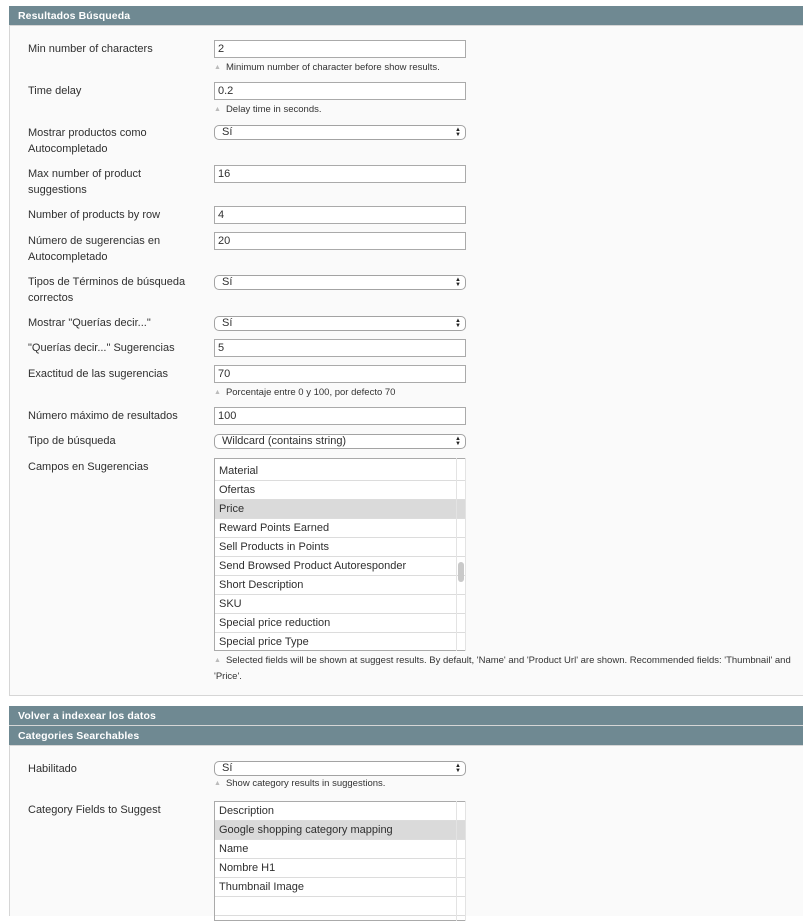  Describe the element at coordinates (87, 141) in the screenshot. I see `show-products-label: Mostrar productos como Autocompletado` at that location.